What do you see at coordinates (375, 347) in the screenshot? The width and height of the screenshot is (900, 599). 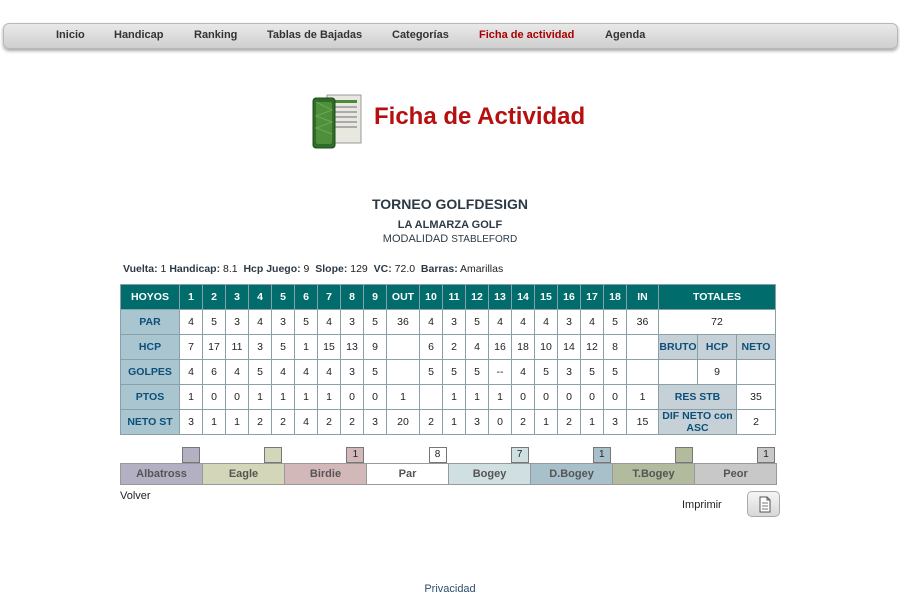 I see `score-cell: 9` at bounding box center [375, 347].